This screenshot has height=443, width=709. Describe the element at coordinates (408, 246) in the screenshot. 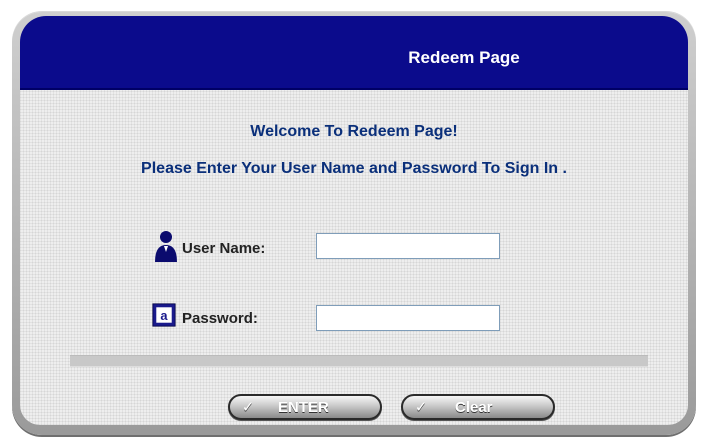

I see `username-input` at that location.